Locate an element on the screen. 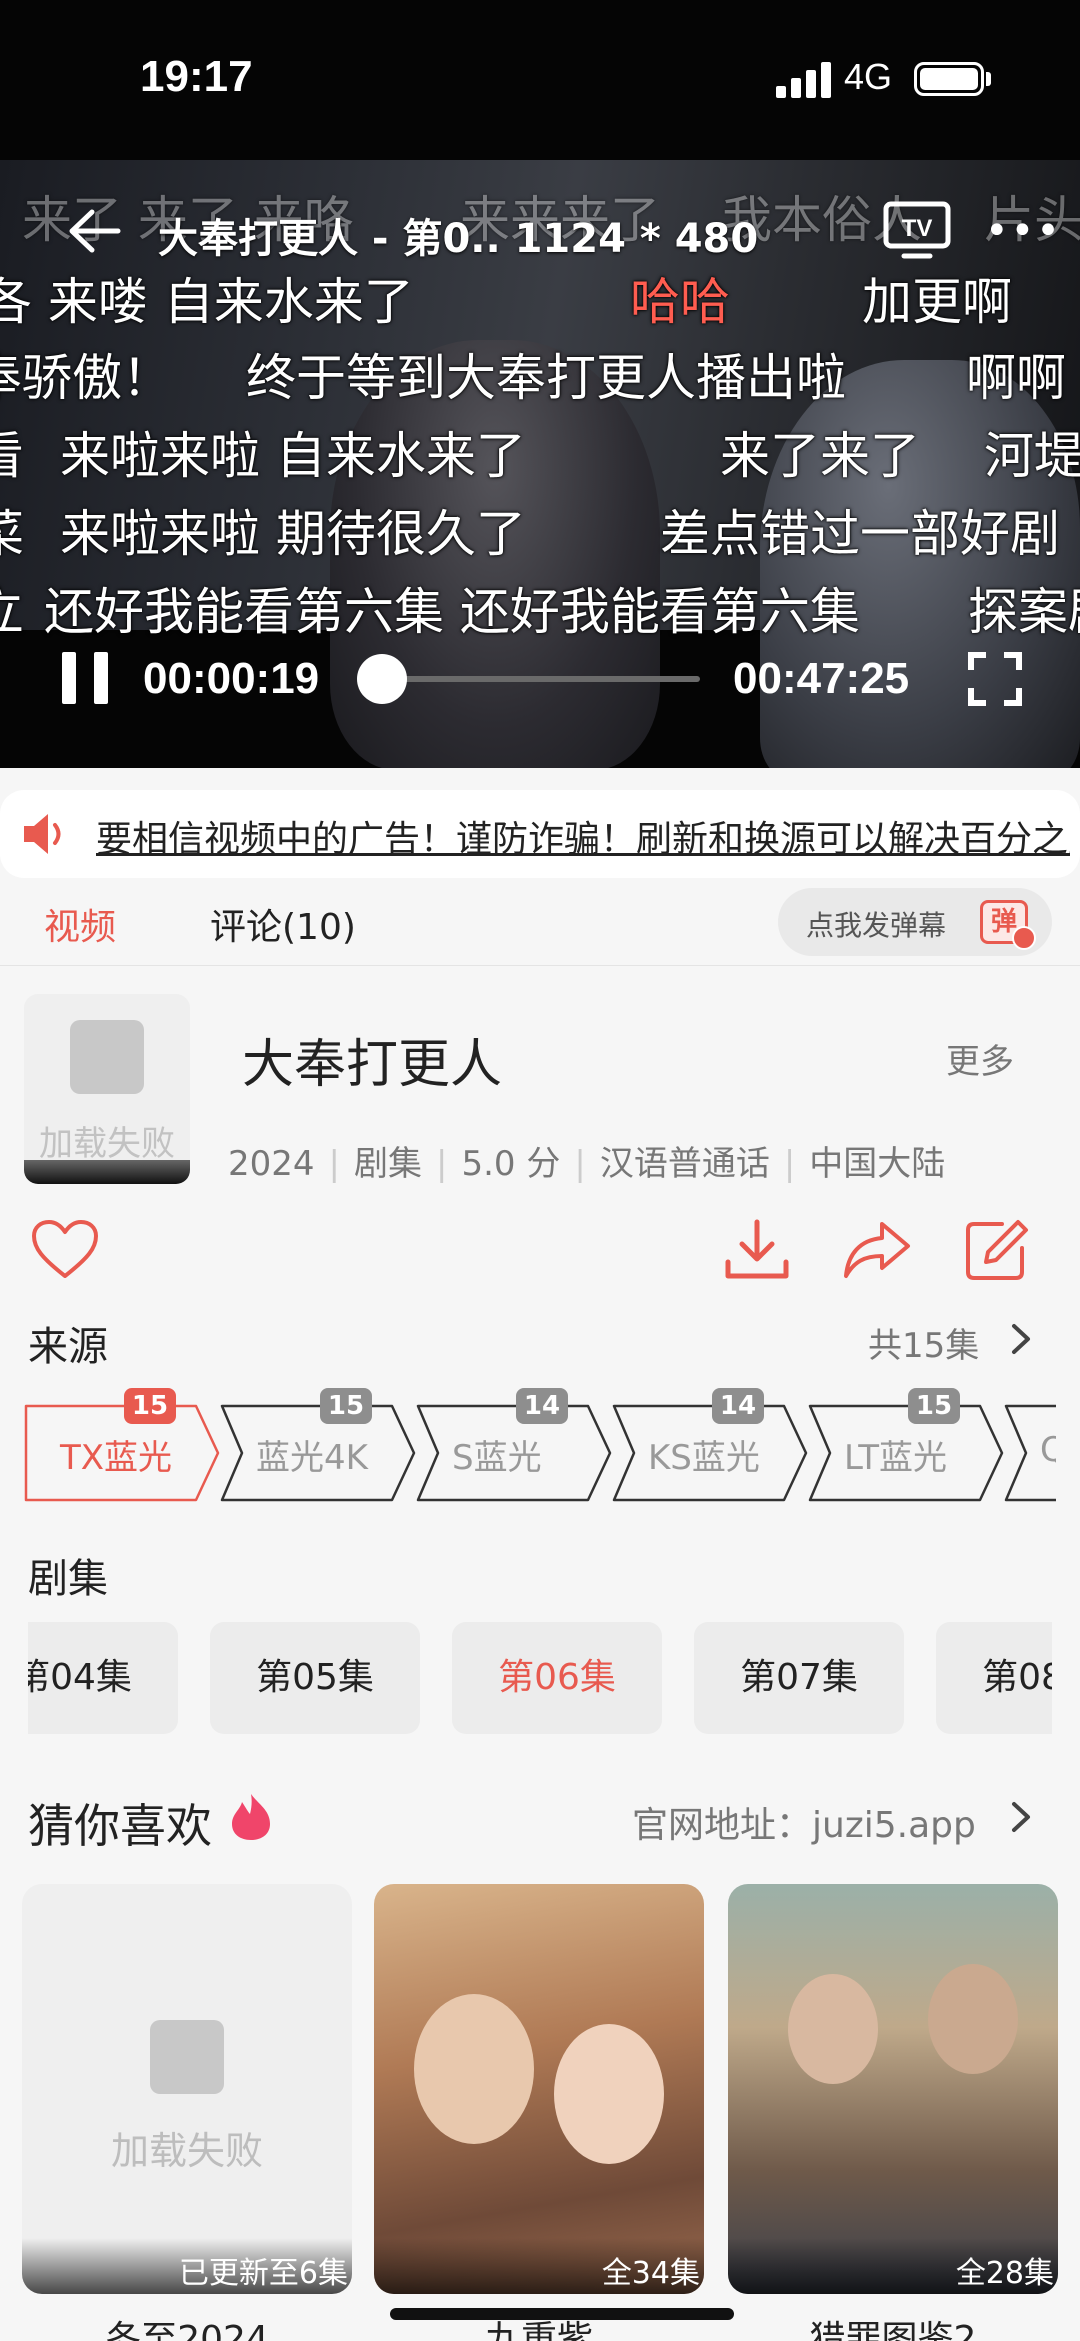 The image size is (1080, 2341). source-label: Q is located at coordinates (1048, 1450).